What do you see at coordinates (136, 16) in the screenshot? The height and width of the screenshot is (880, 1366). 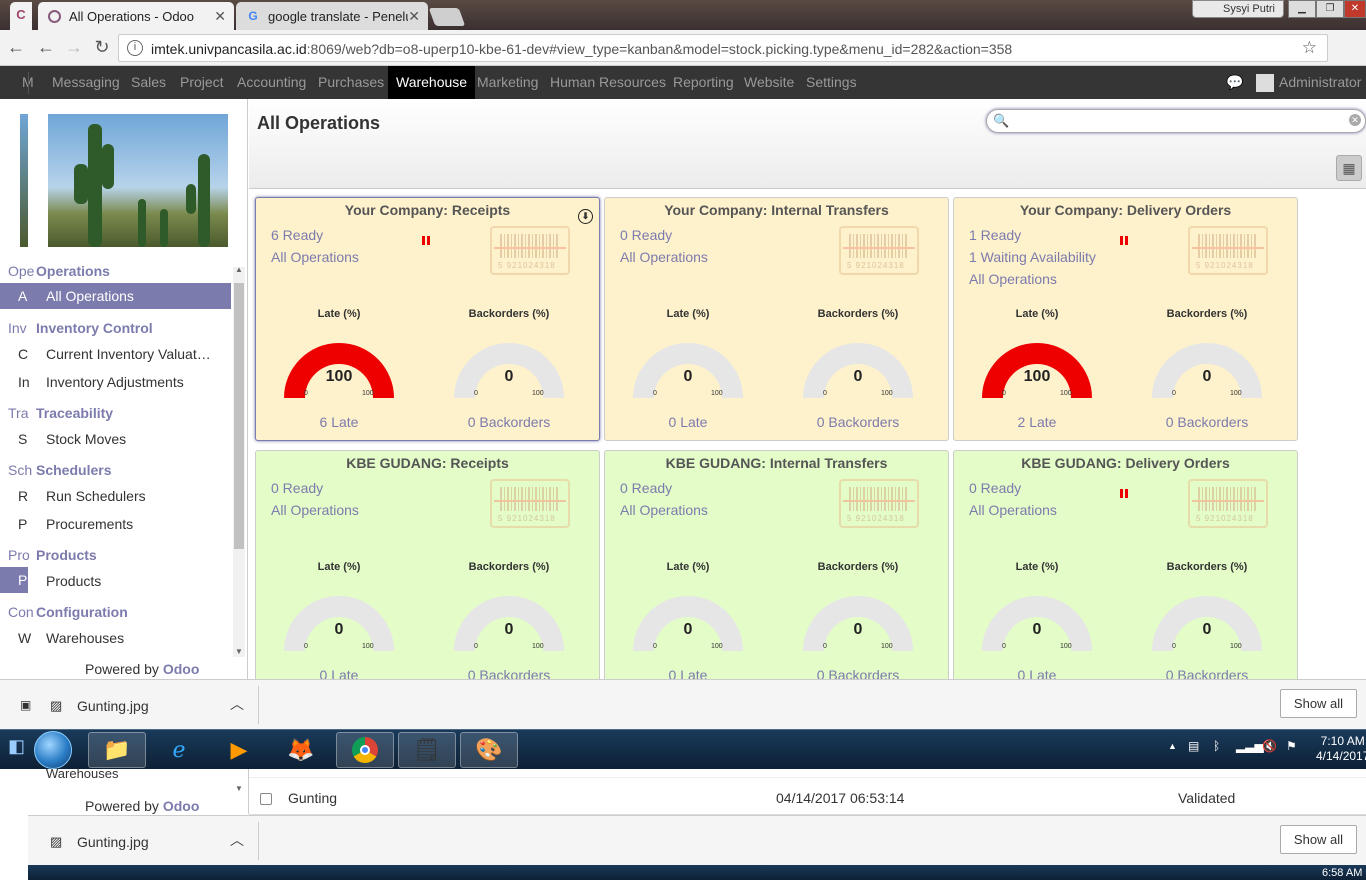 I see `tab-odoo: All Operations - Odoo ✕` at bounding box center [136, 16].